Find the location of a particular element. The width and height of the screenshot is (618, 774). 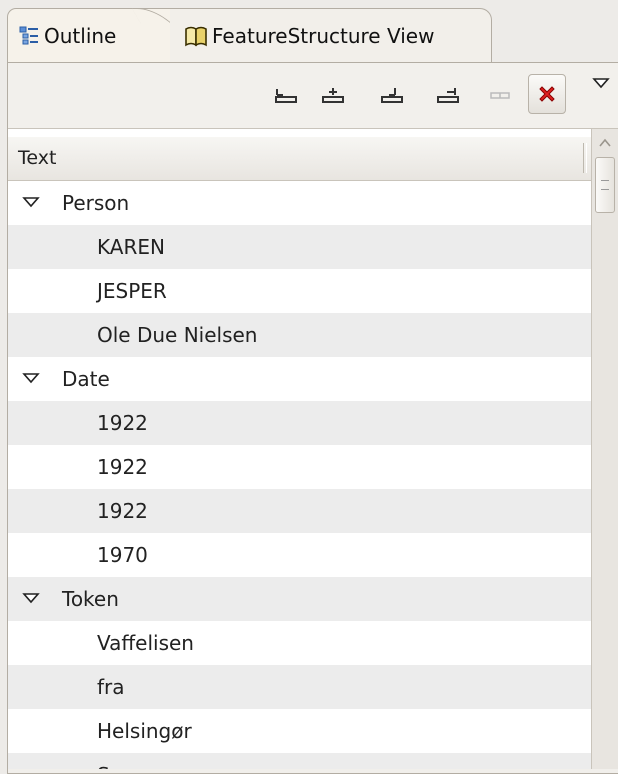

tab-featurestructure-view-label: FeatureStructure View is located at coordinates (323, 35).